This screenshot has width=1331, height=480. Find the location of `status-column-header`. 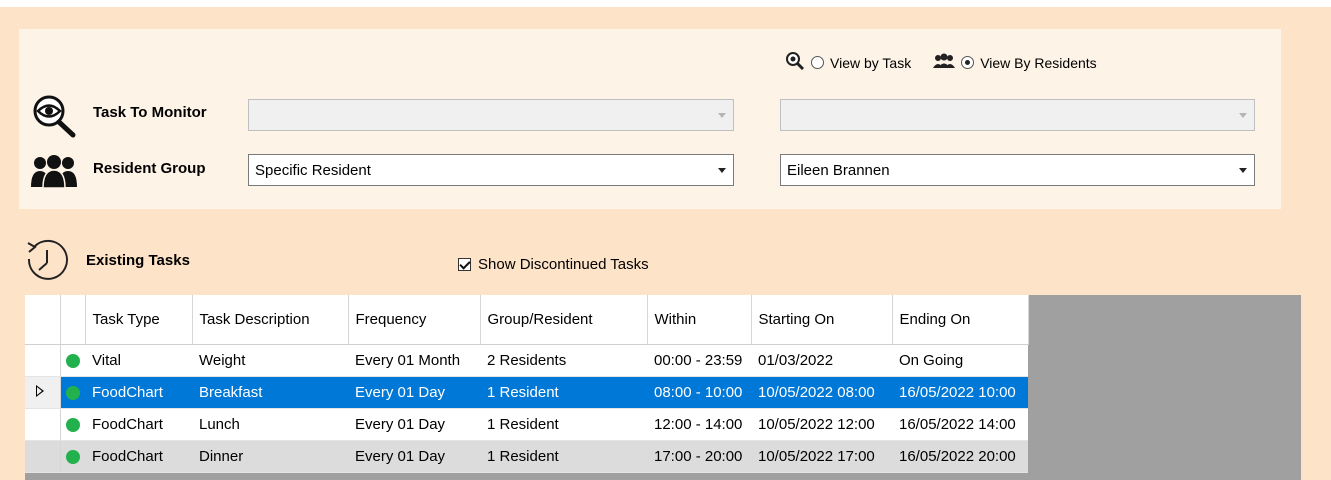

status-column-header is located at coordinates (73, 320).